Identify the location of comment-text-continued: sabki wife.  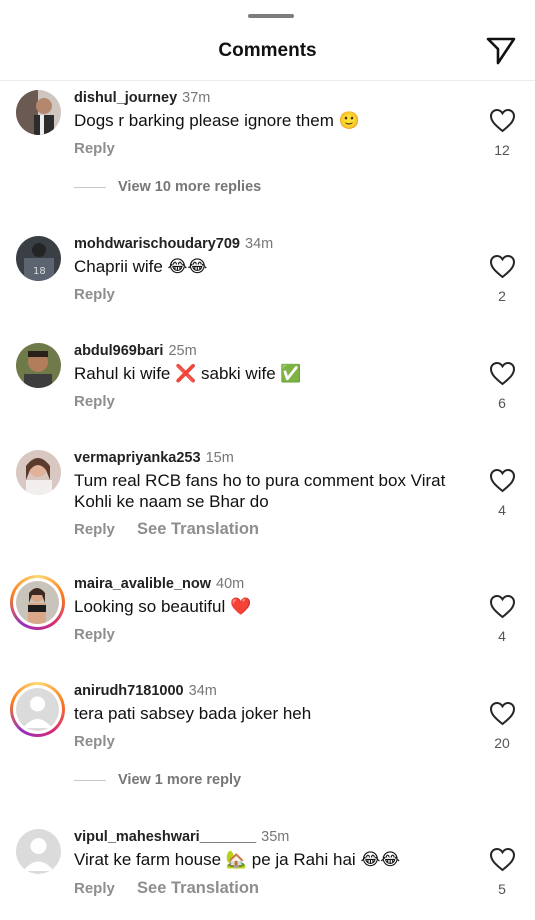
(238, 373).